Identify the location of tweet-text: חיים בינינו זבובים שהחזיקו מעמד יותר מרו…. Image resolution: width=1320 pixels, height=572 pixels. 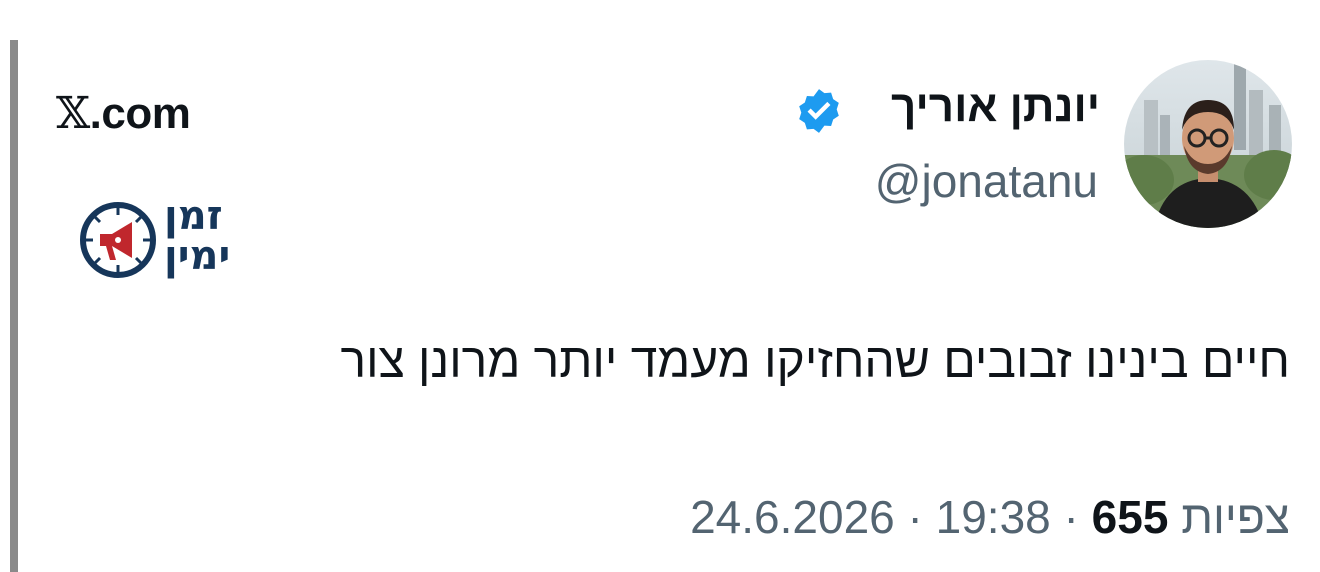
(815, 361).